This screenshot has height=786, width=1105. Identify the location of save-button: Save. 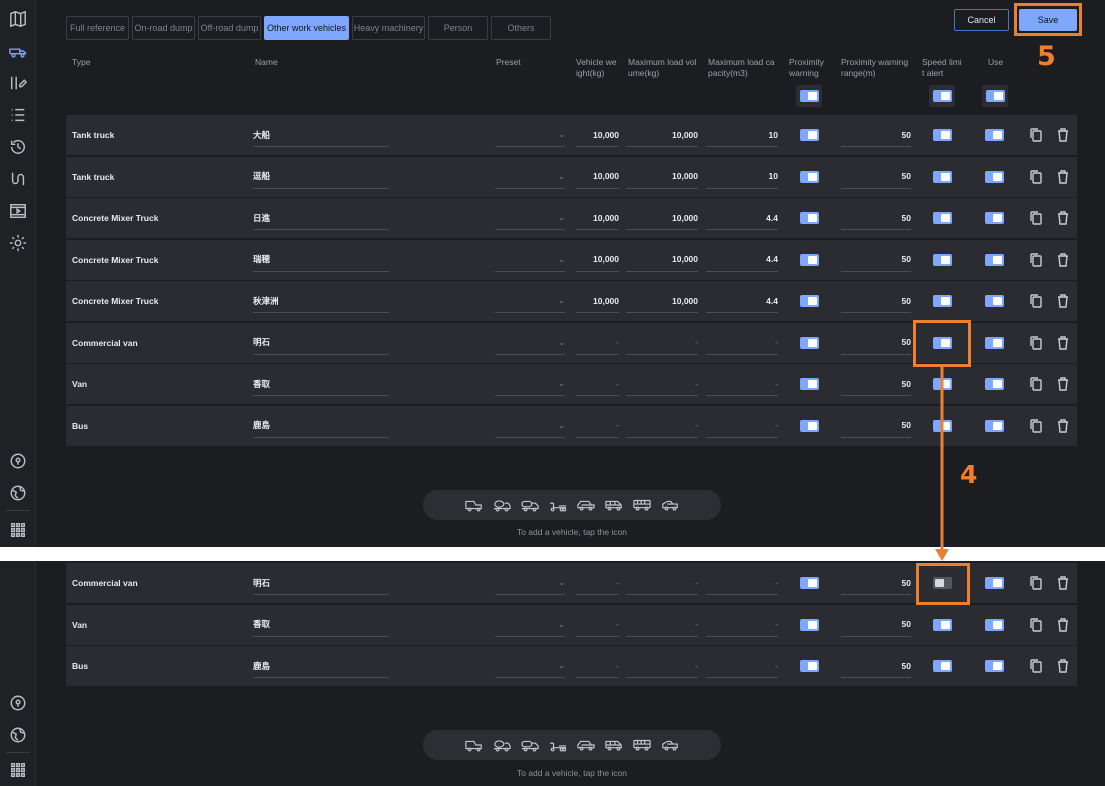
(1048, 20).